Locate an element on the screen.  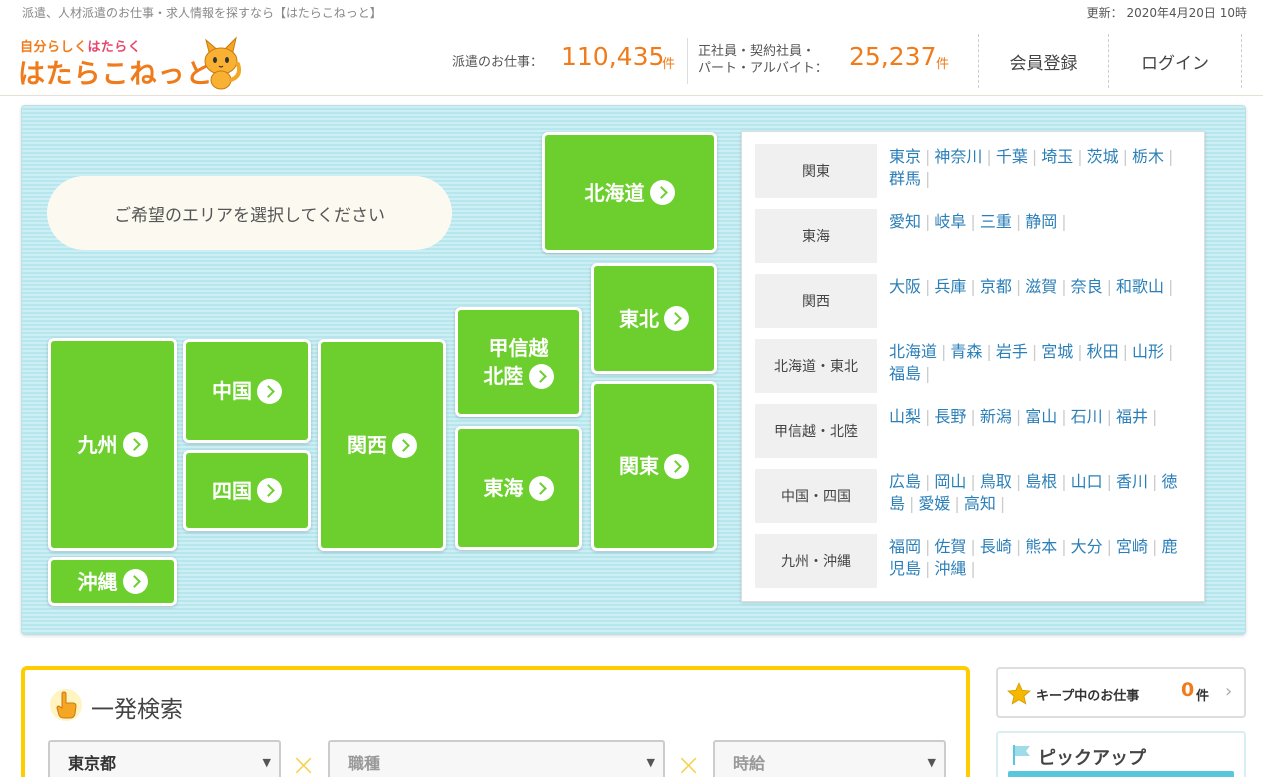
prefecture-row: 甲信越・北陸 山梨 | 長野 | 新潟 | 富山 | 石川 | 福井 | is located at coordinates (975, 431).